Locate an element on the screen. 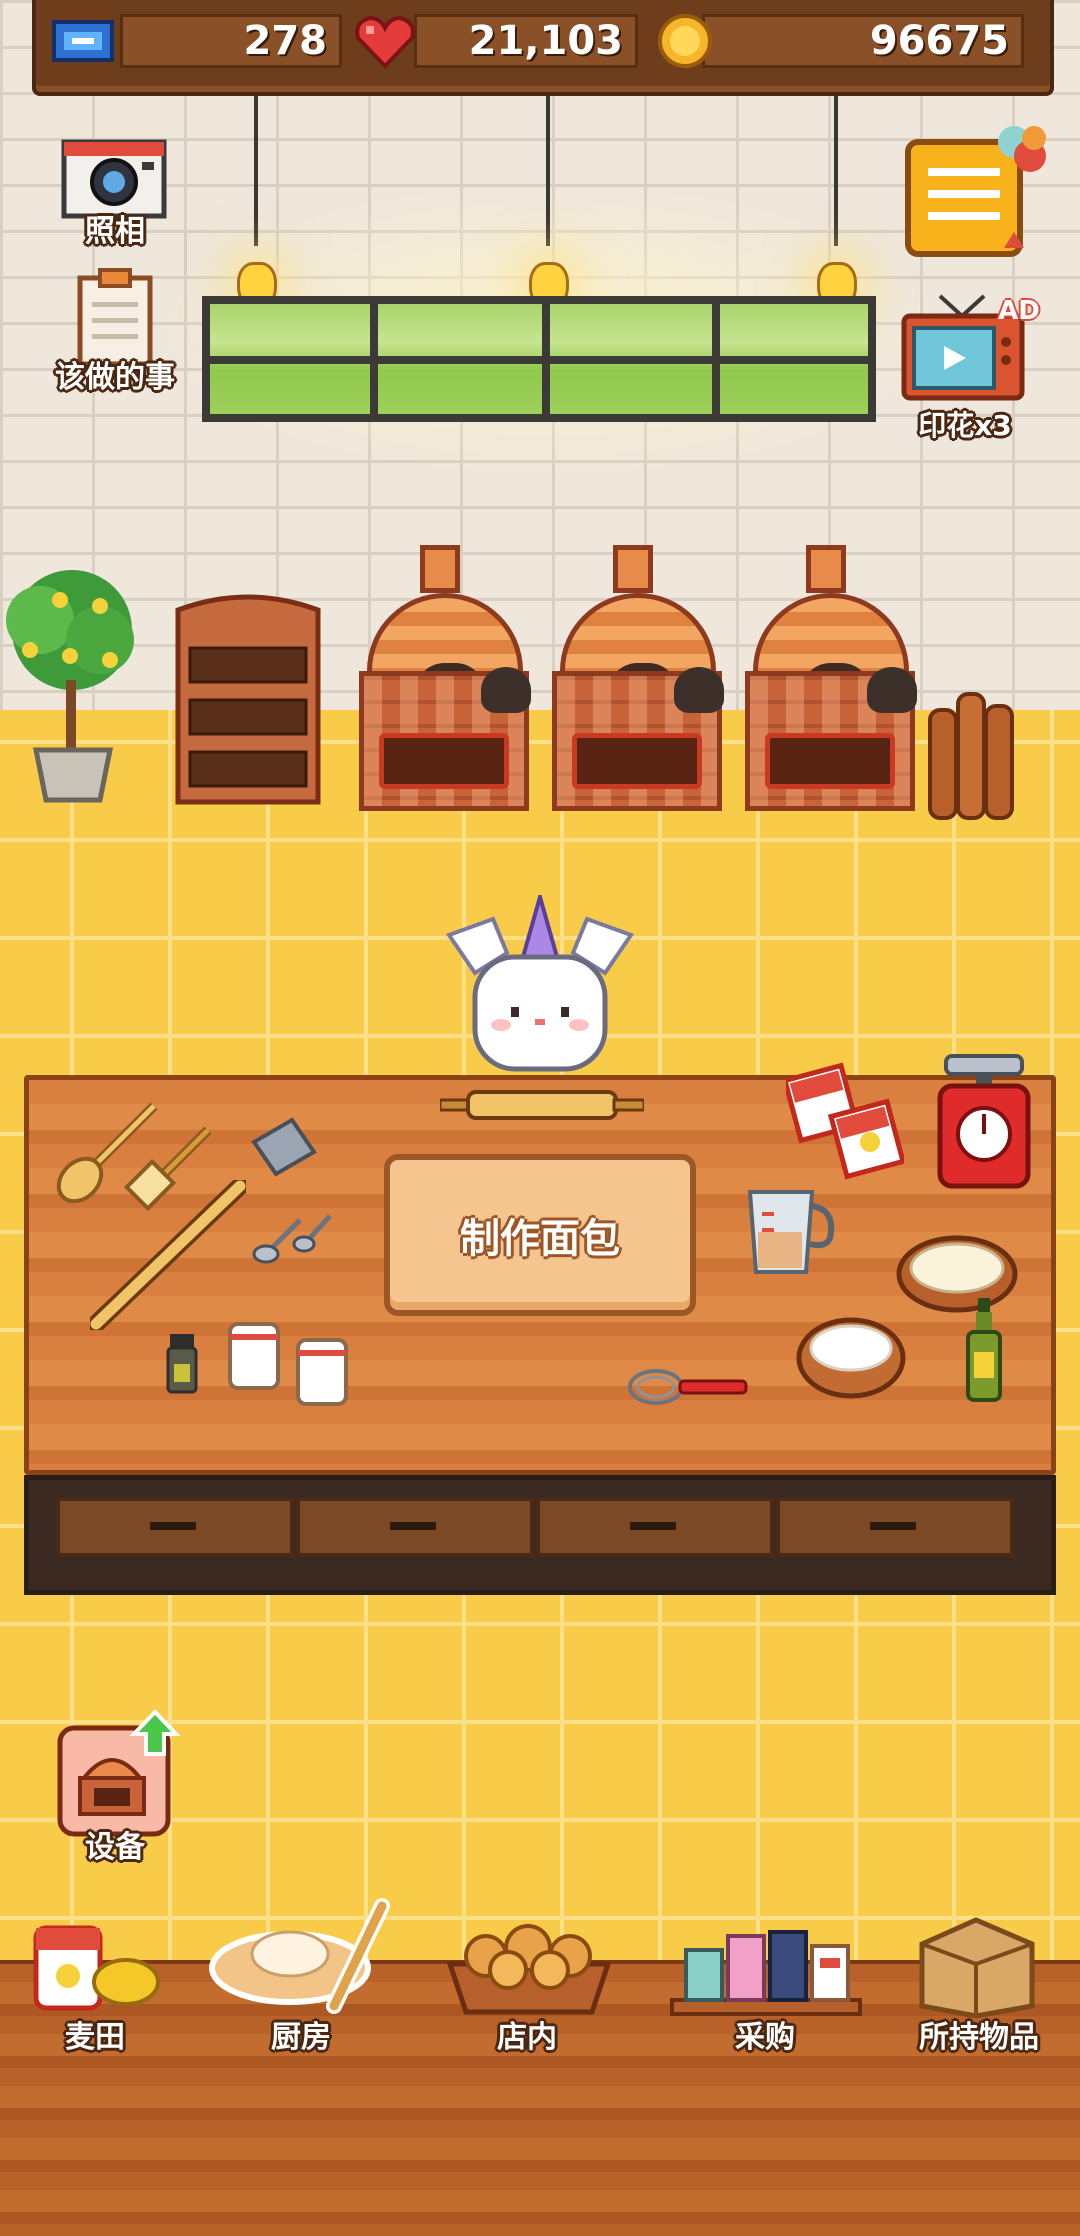 The height and width of the screenshot is (2236, 1080). spice-jar-icon is located at coordinates (182, 1363).